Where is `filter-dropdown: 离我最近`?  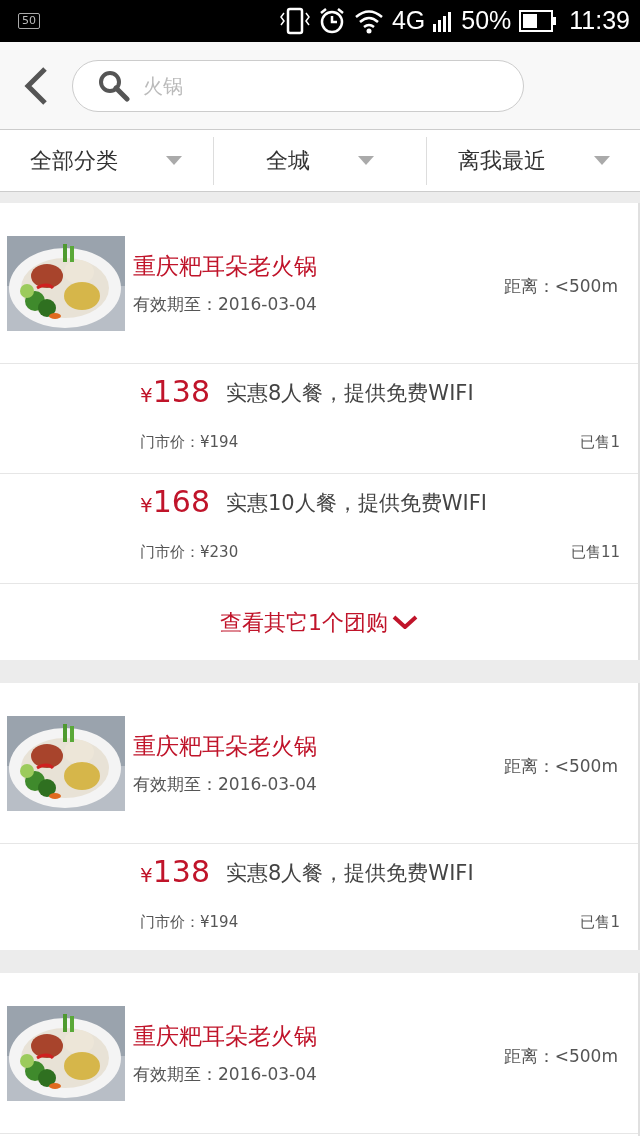 filter-dropdown: 离我最近 is located at coordinates (533, 160).